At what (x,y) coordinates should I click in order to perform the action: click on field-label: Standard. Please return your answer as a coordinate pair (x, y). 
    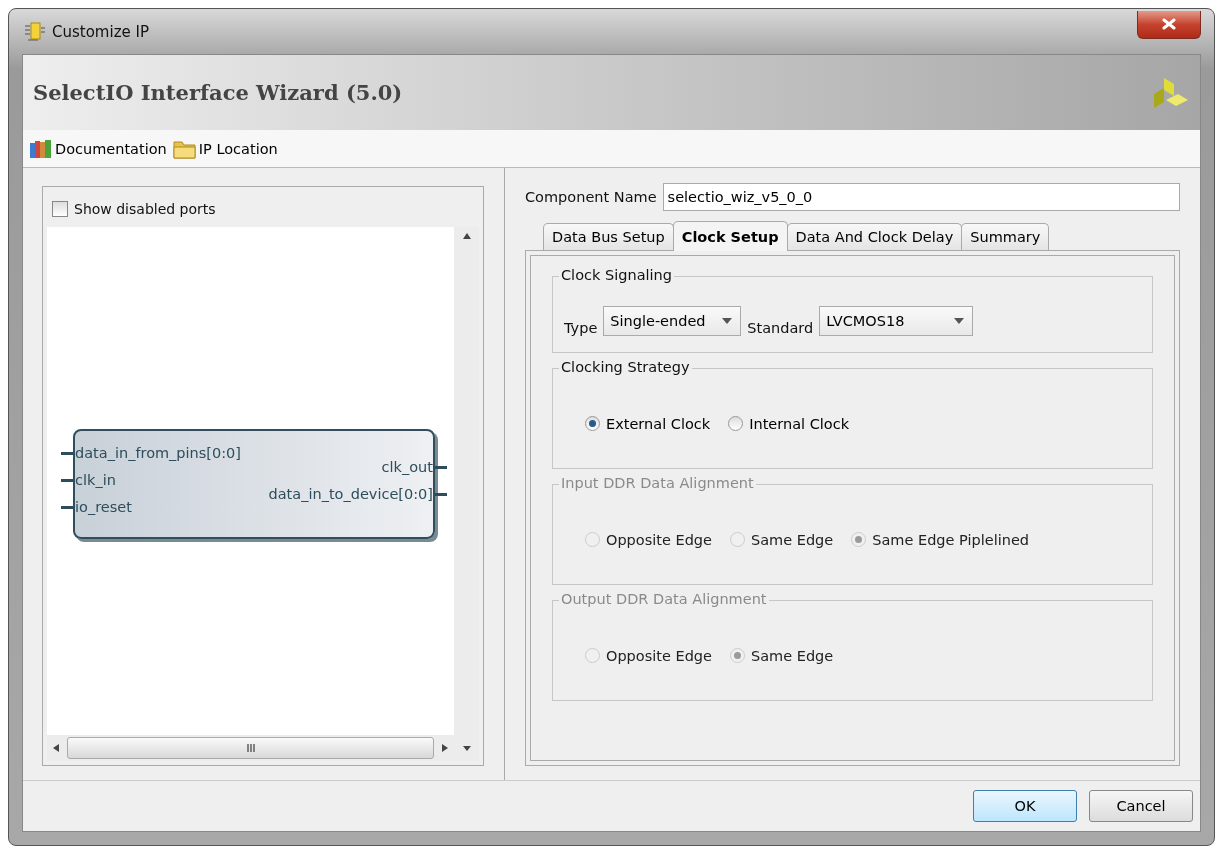
    Looking at the image, I should click on (780, 328).